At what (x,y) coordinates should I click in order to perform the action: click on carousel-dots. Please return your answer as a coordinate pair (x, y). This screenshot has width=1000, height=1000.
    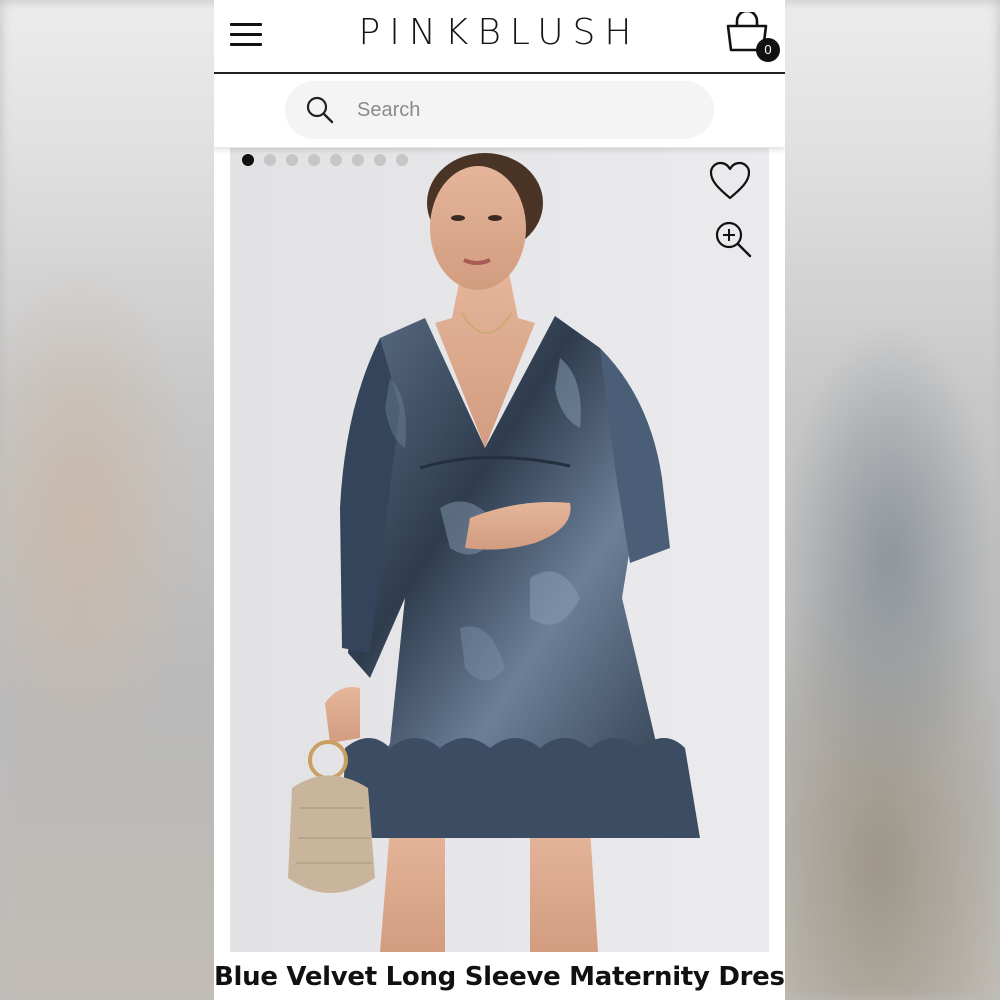
    Looking at the image, I should click on (325, 160).